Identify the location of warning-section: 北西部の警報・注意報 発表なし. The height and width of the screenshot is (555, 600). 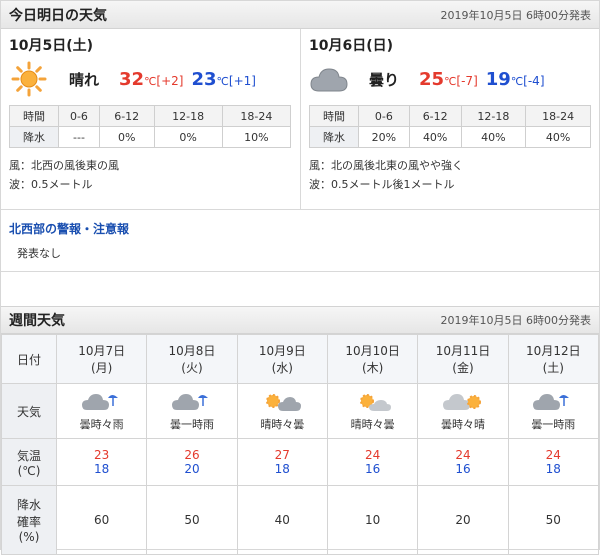
(300, 241).